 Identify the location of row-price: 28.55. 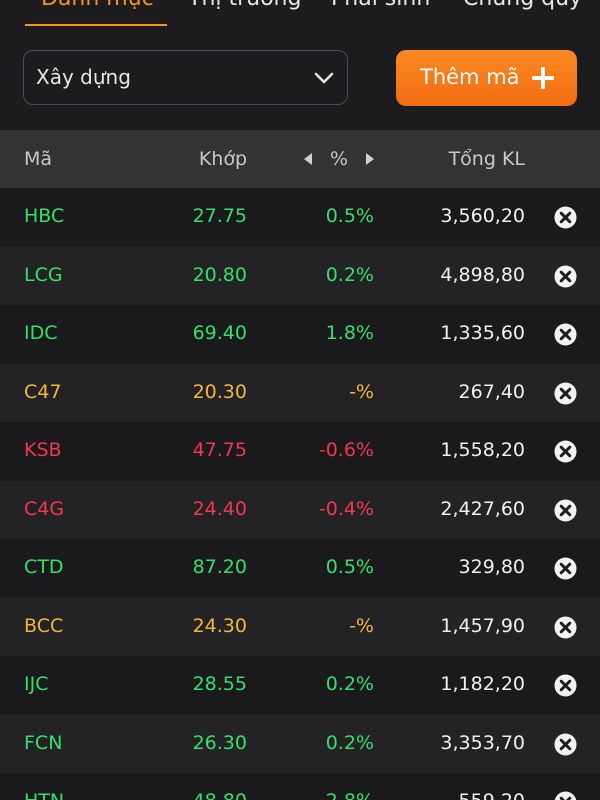
(219, 684).